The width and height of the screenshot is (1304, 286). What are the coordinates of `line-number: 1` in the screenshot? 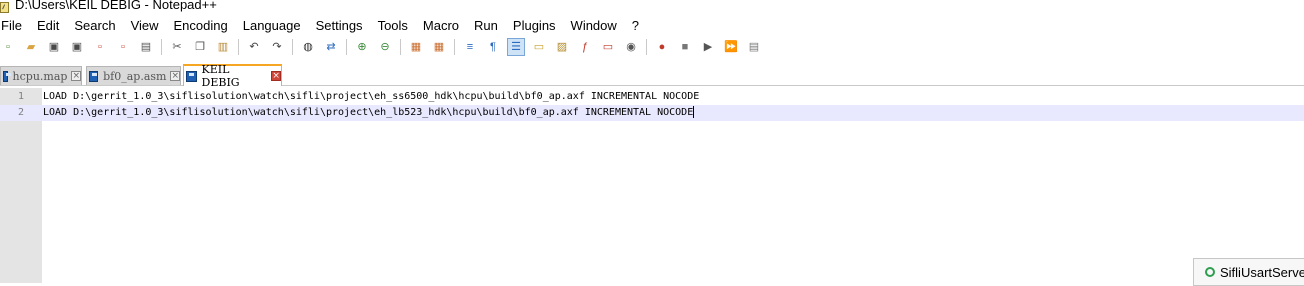 It's located at (20, 96).